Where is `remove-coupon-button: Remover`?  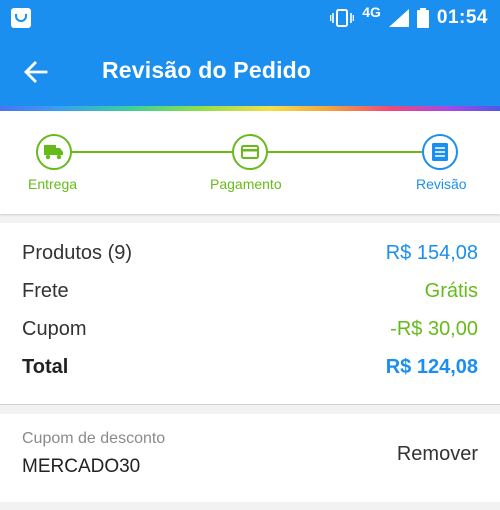 remove-coupon-button: Remover is located at coordinates (437, 454).